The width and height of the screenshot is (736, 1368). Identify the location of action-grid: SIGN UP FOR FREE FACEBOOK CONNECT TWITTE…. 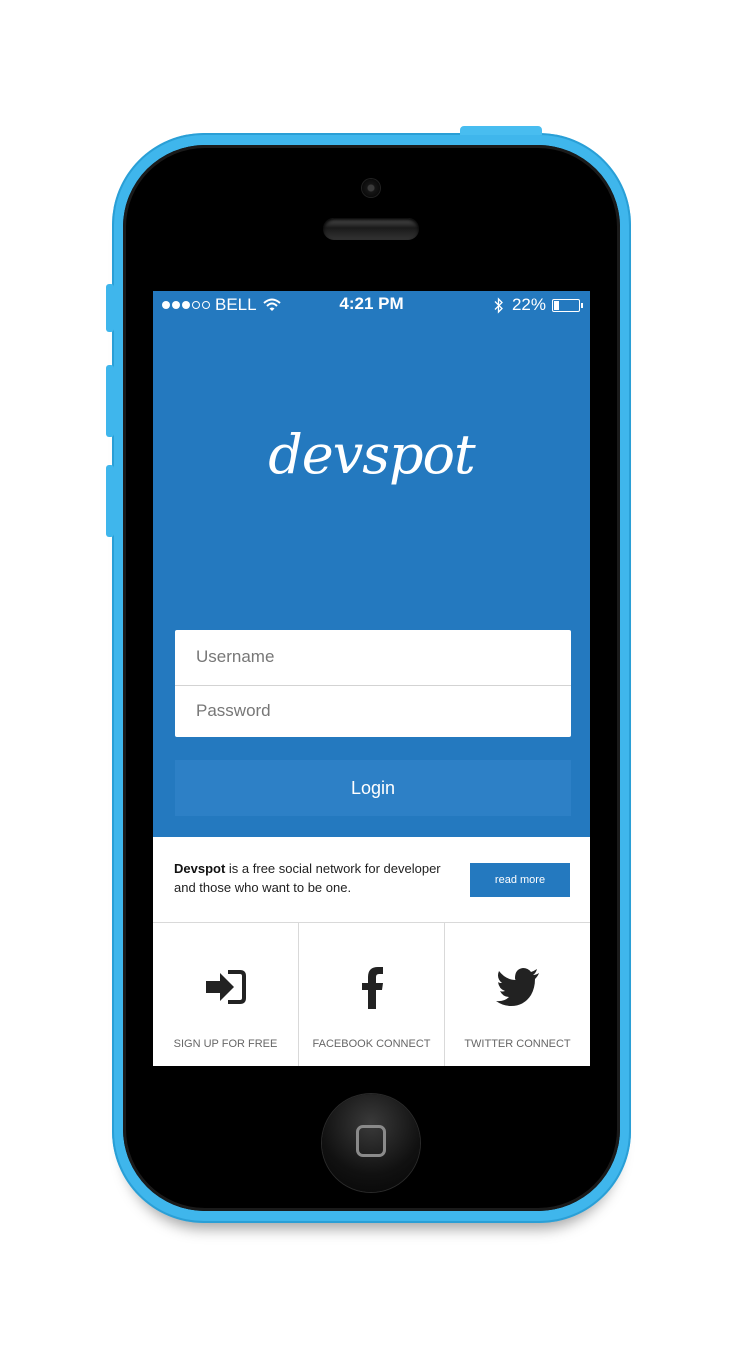
(371, 994).